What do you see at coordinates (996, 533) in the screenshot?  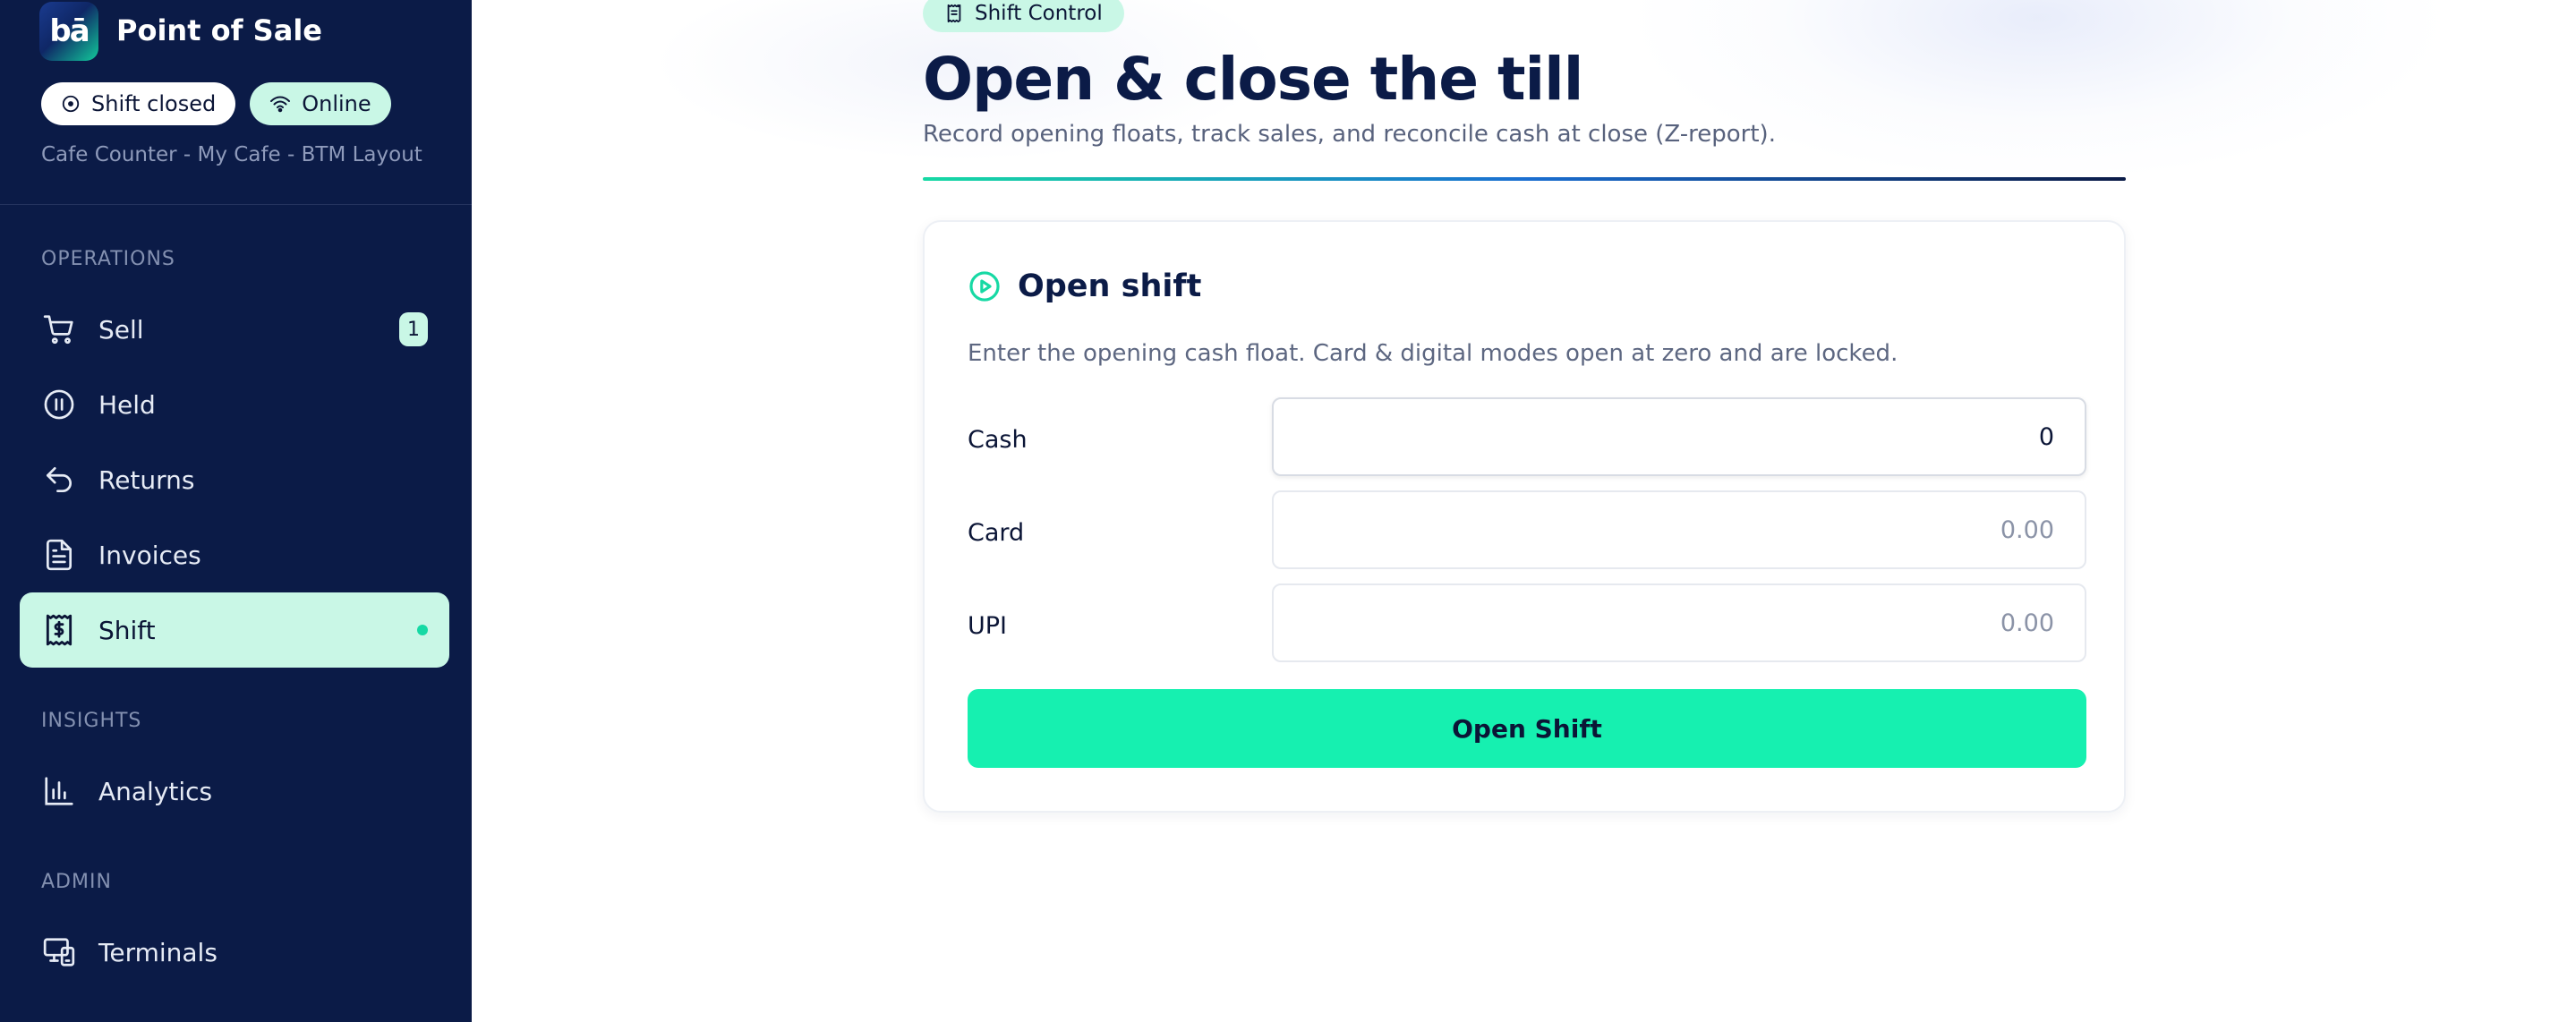 I see `card-label: Card` at bounding box center [996, 533].